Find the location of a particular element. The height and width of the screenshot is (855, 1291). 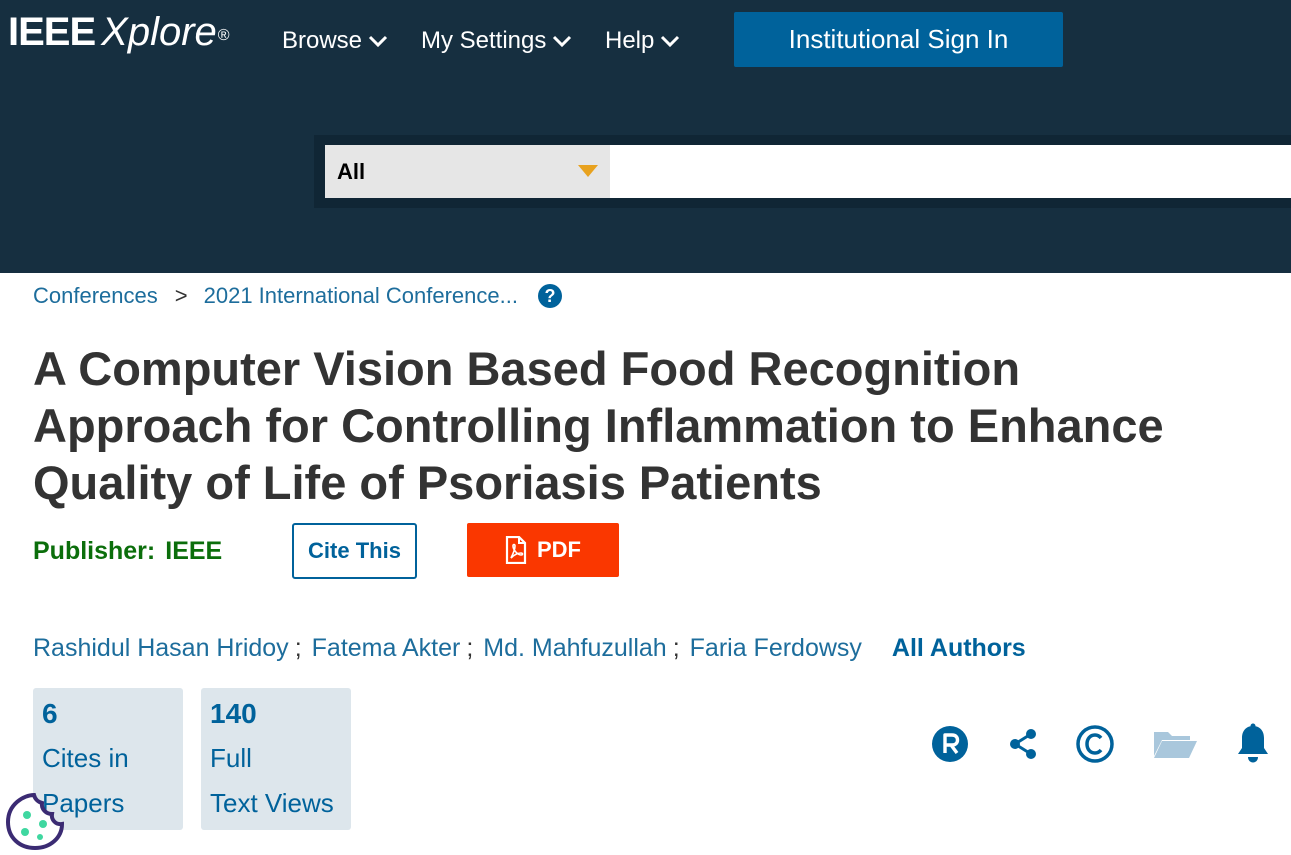

registered-mark: ® is located at coordinates (223, 35).